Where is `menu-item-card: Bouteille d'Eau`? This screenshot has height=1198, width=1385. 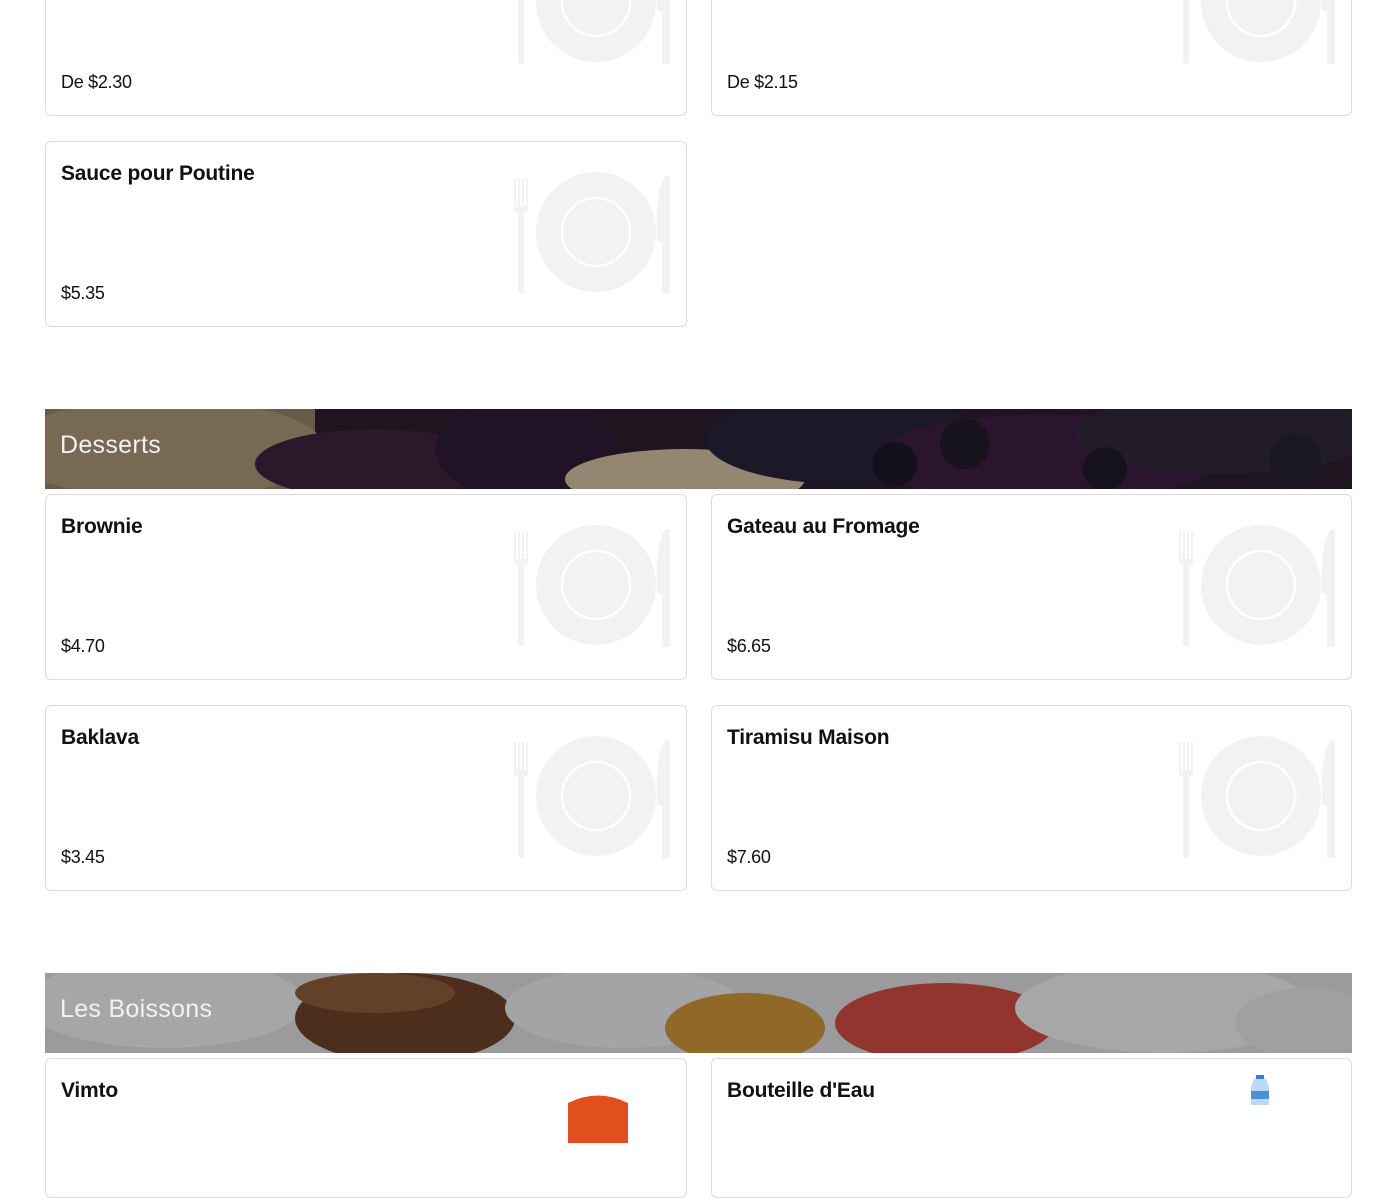 menu-item-card: Bouteille d'Eau is located at coordinates (1031, 1128).